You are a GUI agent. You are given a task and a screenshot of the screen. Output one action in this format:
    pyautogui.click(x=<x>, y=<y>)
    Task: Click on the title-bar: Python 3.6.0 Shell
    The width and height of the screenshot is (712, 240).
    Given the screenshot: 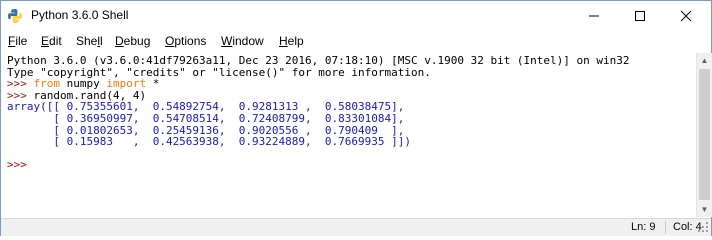 What is the action you would take?
    pyautogui.click(x=356, y=16)
    